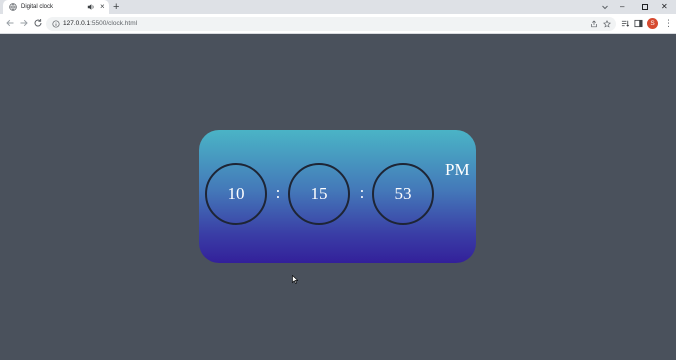 This screenshot has width=676, height=360. Describe the element at coordinates (668, 23) in the screenshot. I see `browser-menu-button: ⋮` at that location.